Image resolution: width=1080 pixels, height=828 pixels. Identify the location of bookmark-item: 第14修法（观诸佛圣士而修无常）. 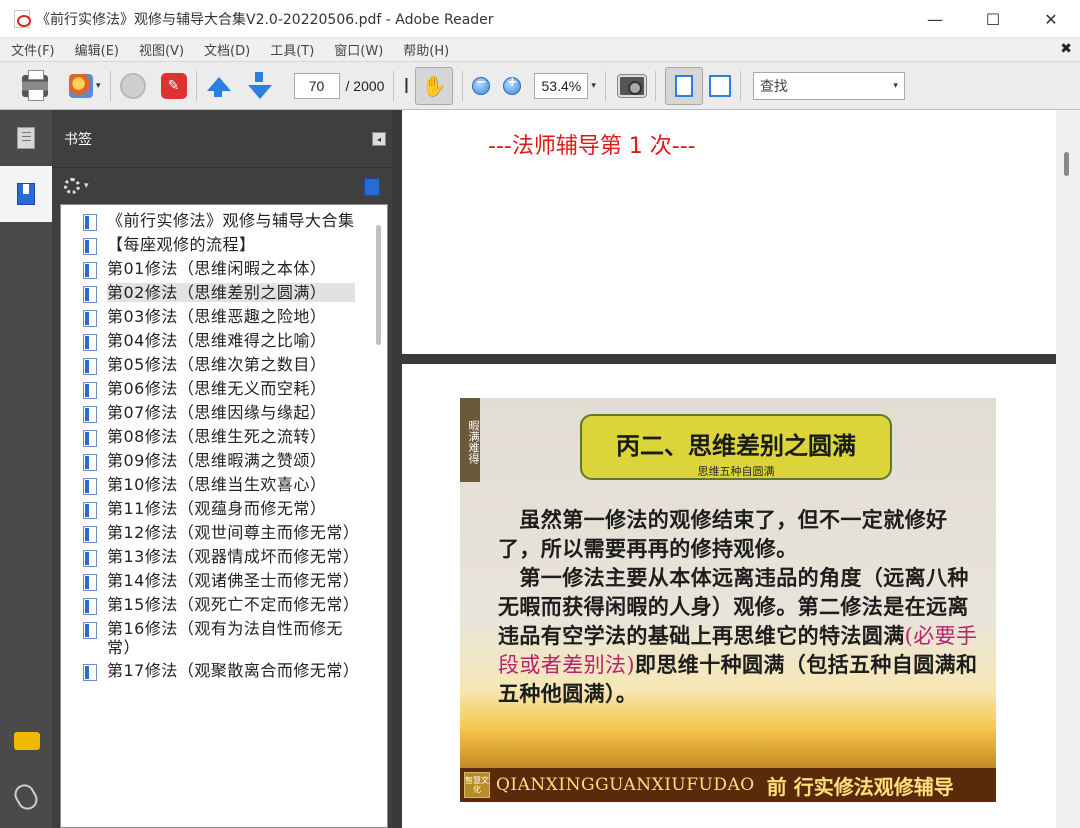
(224, 581).